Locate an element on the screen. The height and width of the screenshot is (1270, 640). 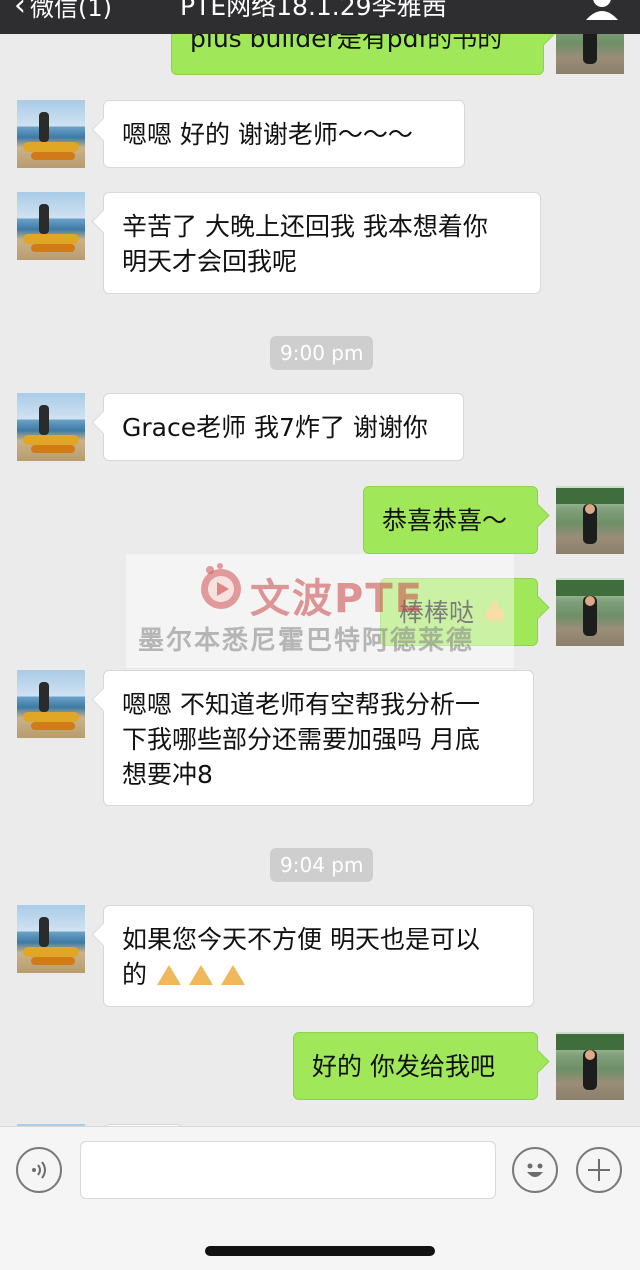
incoming-message: 嗯嗯 不知道老师有空帮我分析一 下我哪些部分还需要加强吗 月底 想要冲8 is located at coordinates (318, 738).